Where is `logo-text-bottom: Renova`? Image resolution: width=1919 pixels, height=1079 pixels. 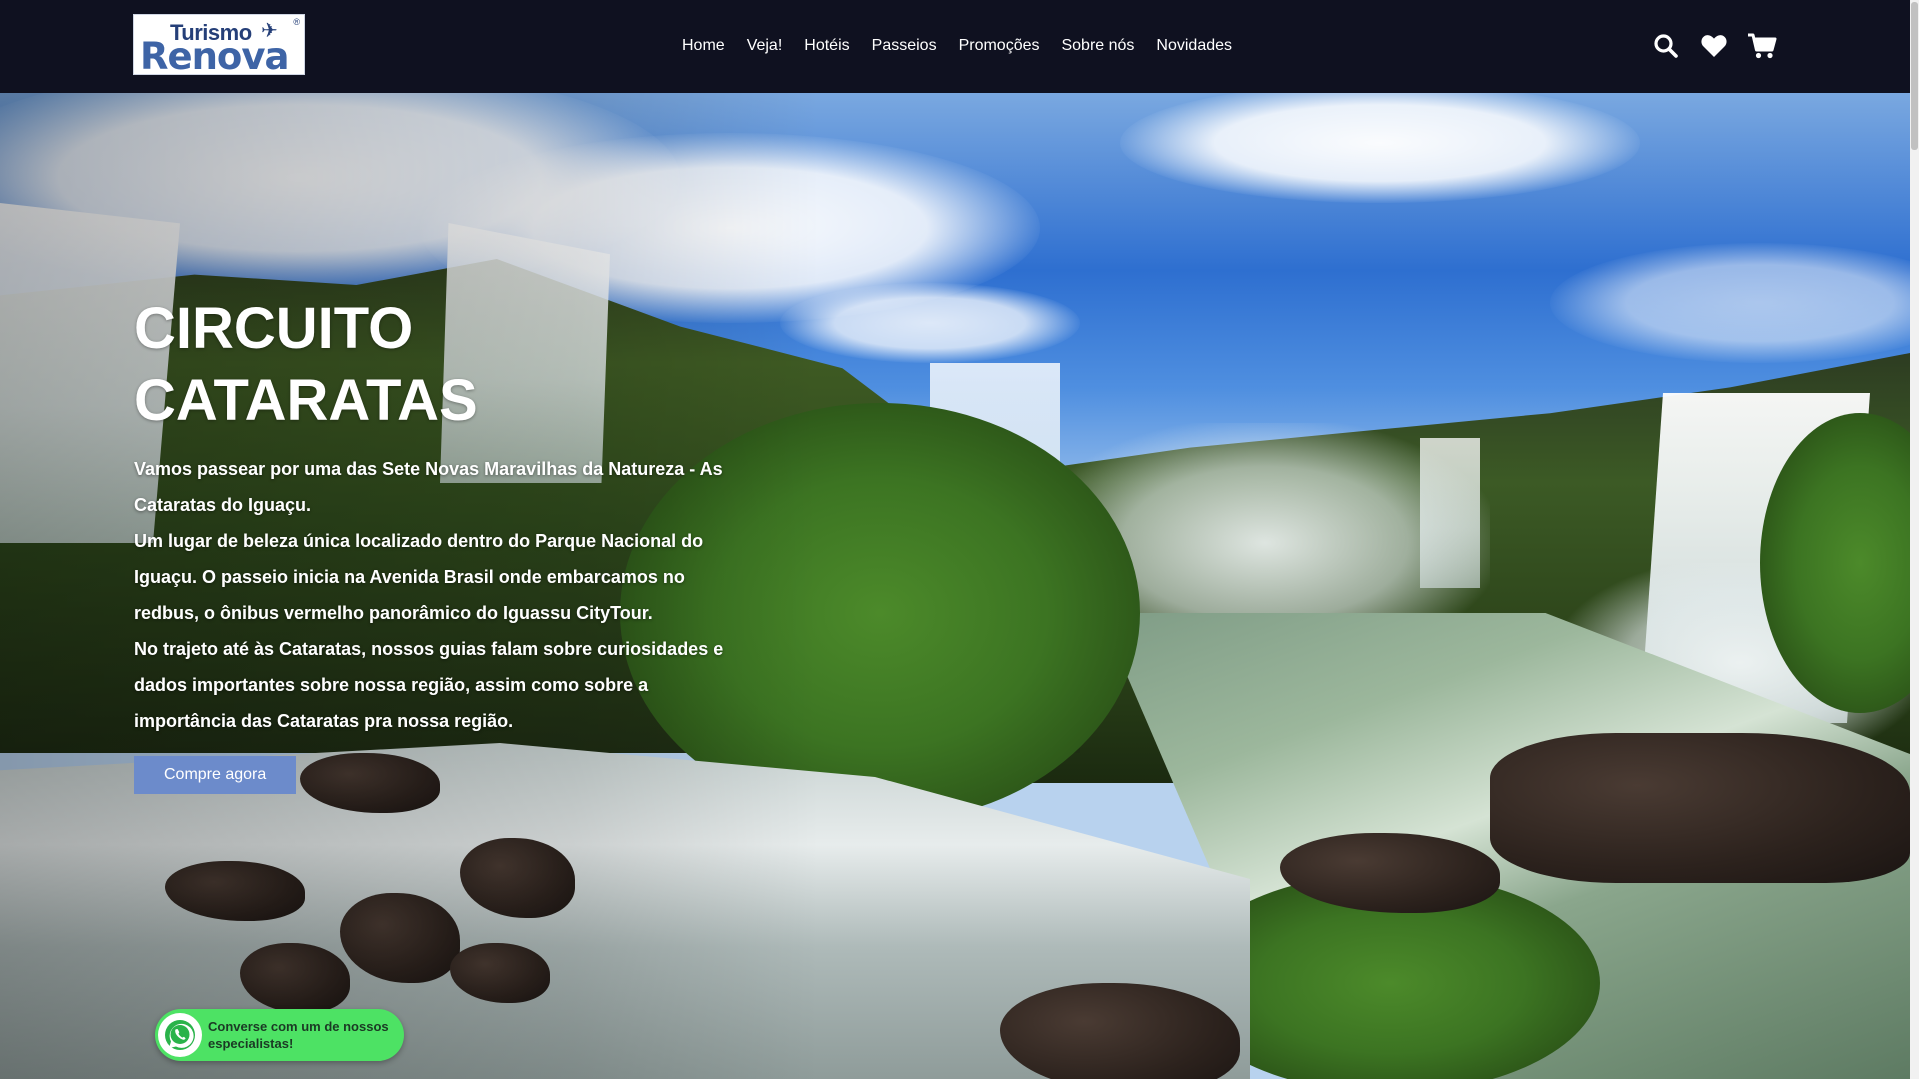
logo-text-bottom: Renova is located at coordinates (214, 55).